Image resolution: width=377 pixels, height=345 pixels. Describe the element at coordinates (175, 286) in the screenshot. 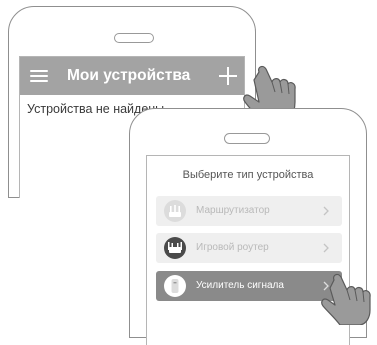

I see `range-extender-icon` at that location.